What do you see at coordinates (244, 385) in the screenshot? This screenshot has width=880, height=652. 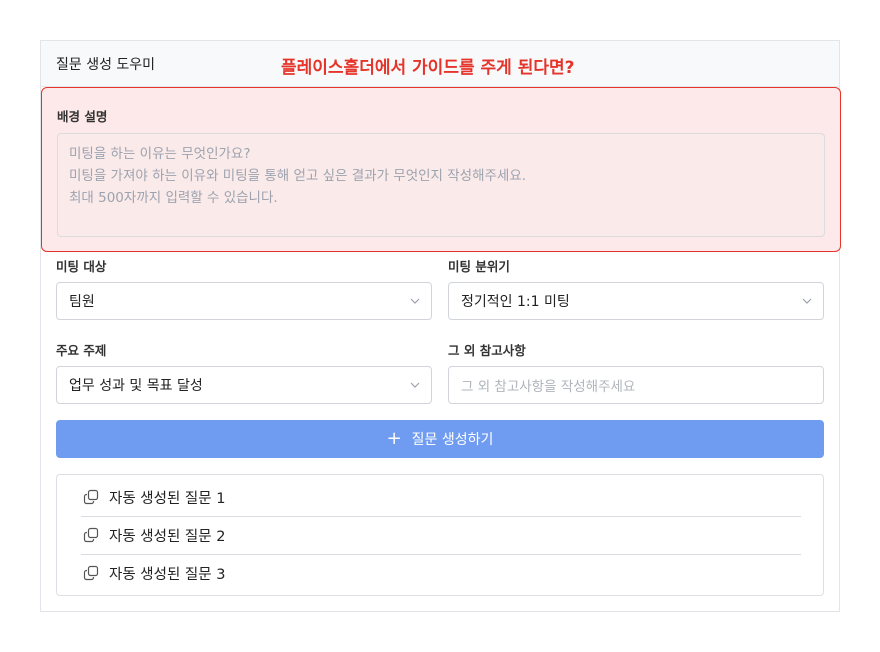 I see `topic-select: 업무 성과 및 목표 달성` at bounding box center [244, 385].